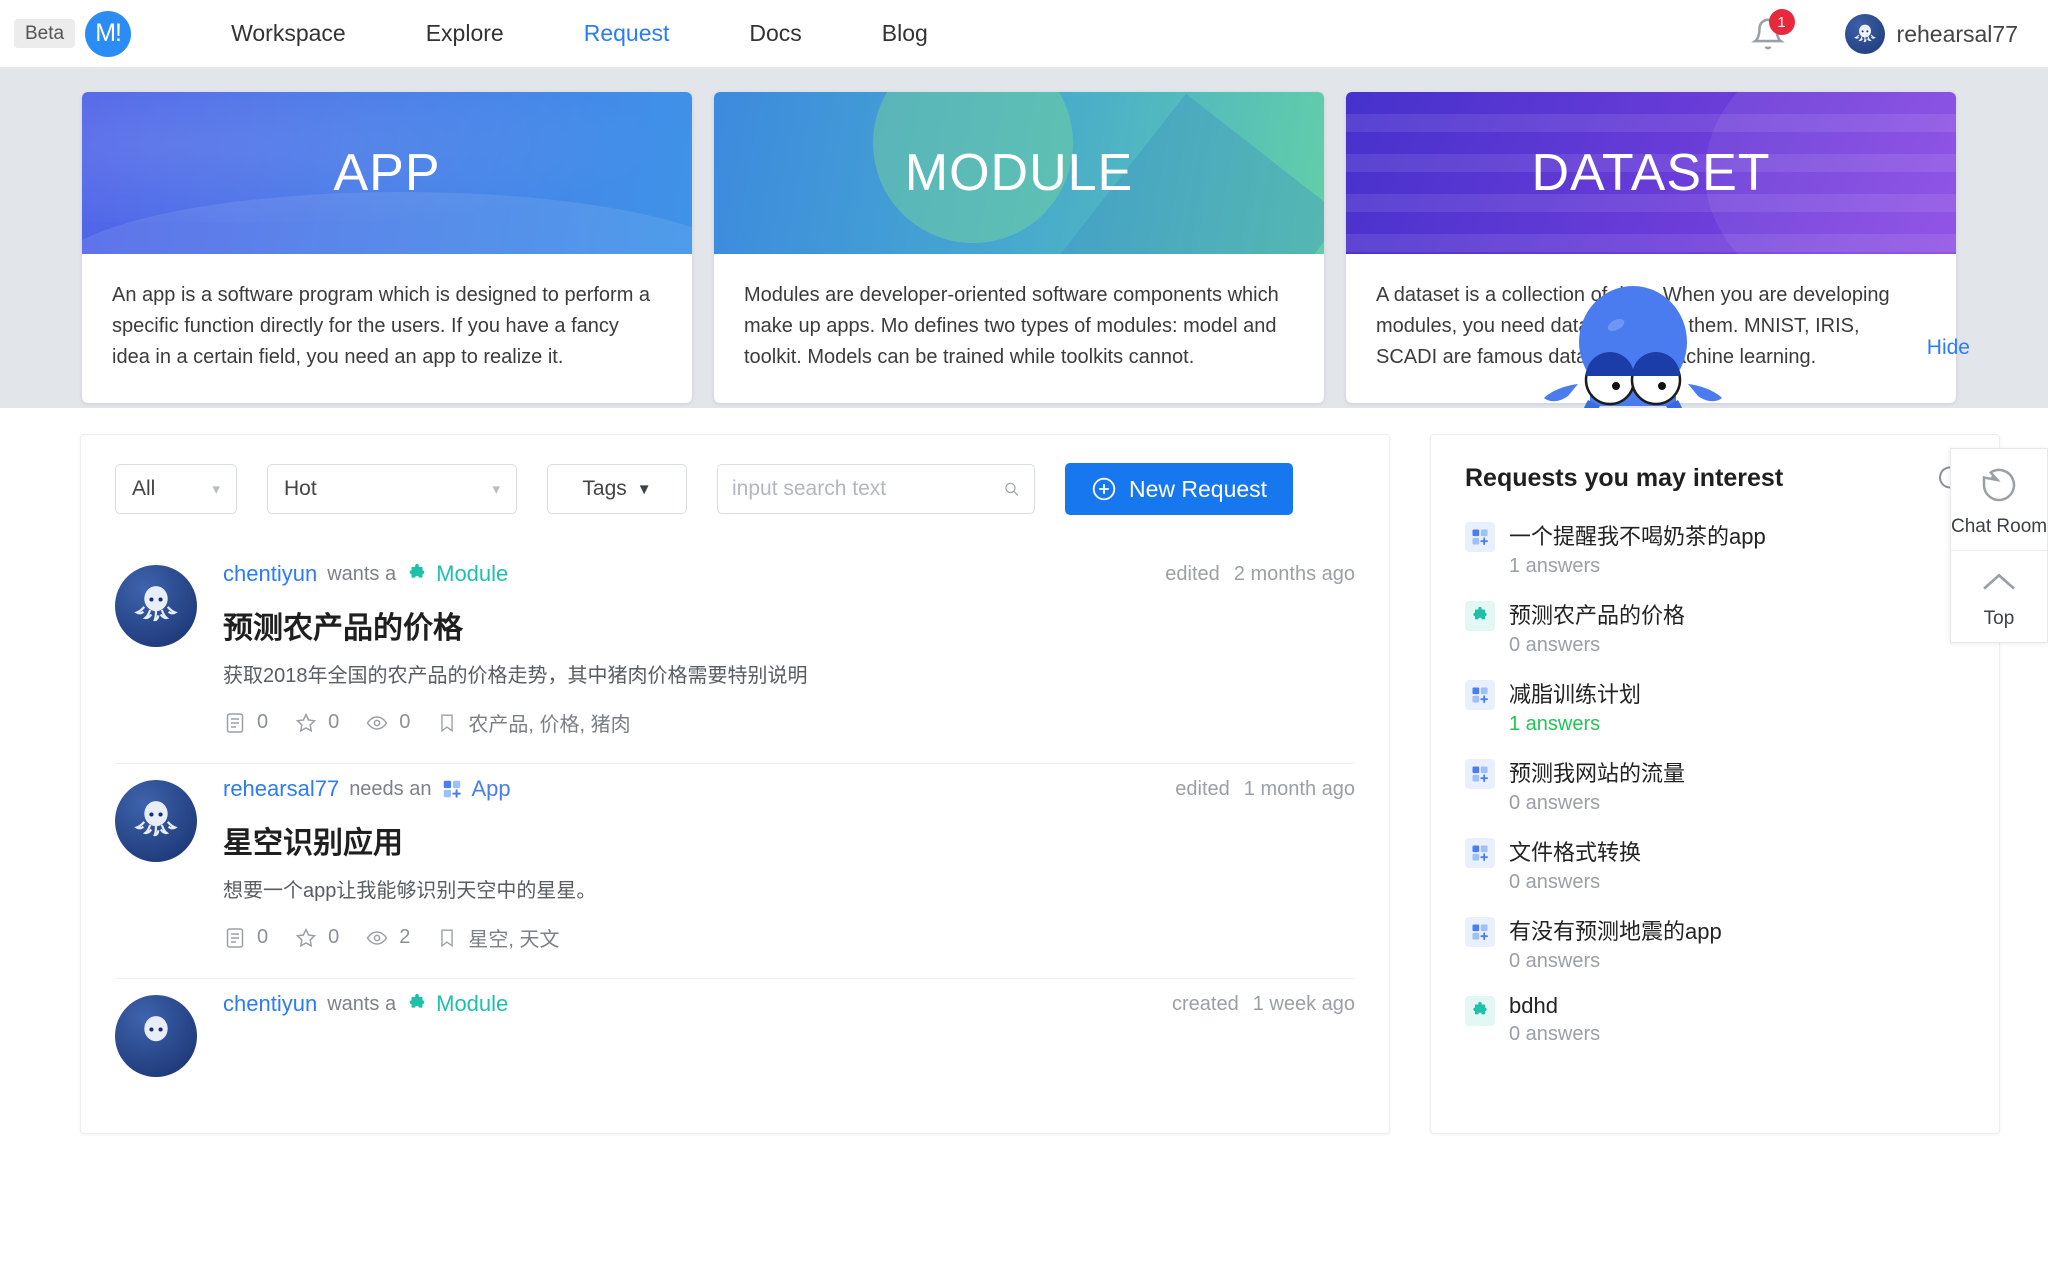 The image size is (2048, 1275). What do you see at coordinates (447, 938) in the screenshot?
I see `bookmark-icon` at bounding box center [447, 938].